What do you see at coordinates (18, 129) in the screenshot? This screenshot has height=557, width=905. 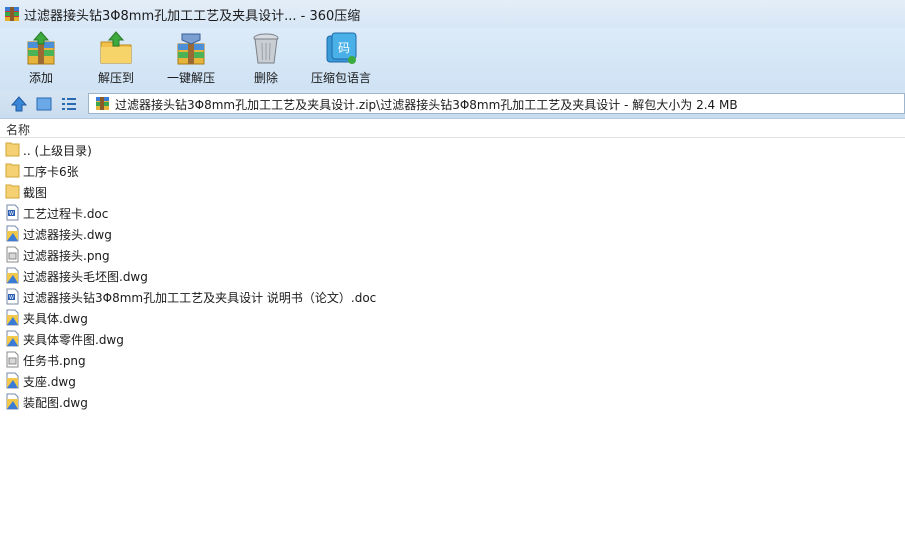 I see `name-column-header: 名称` at bounding box center [18, 129].